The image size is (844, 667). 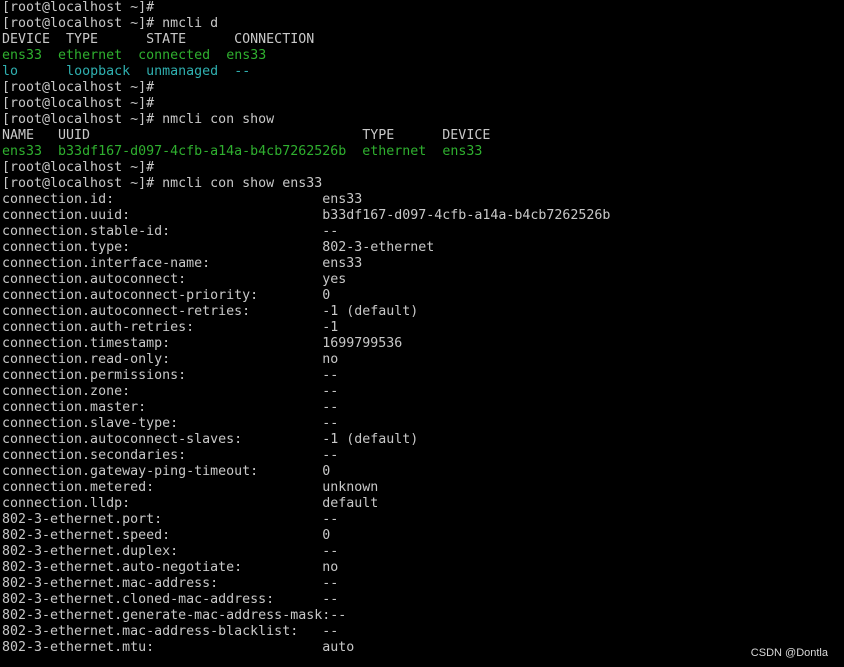 I want to click on terminal-text: connection.metered: unknown, so click(x=190, y=487).